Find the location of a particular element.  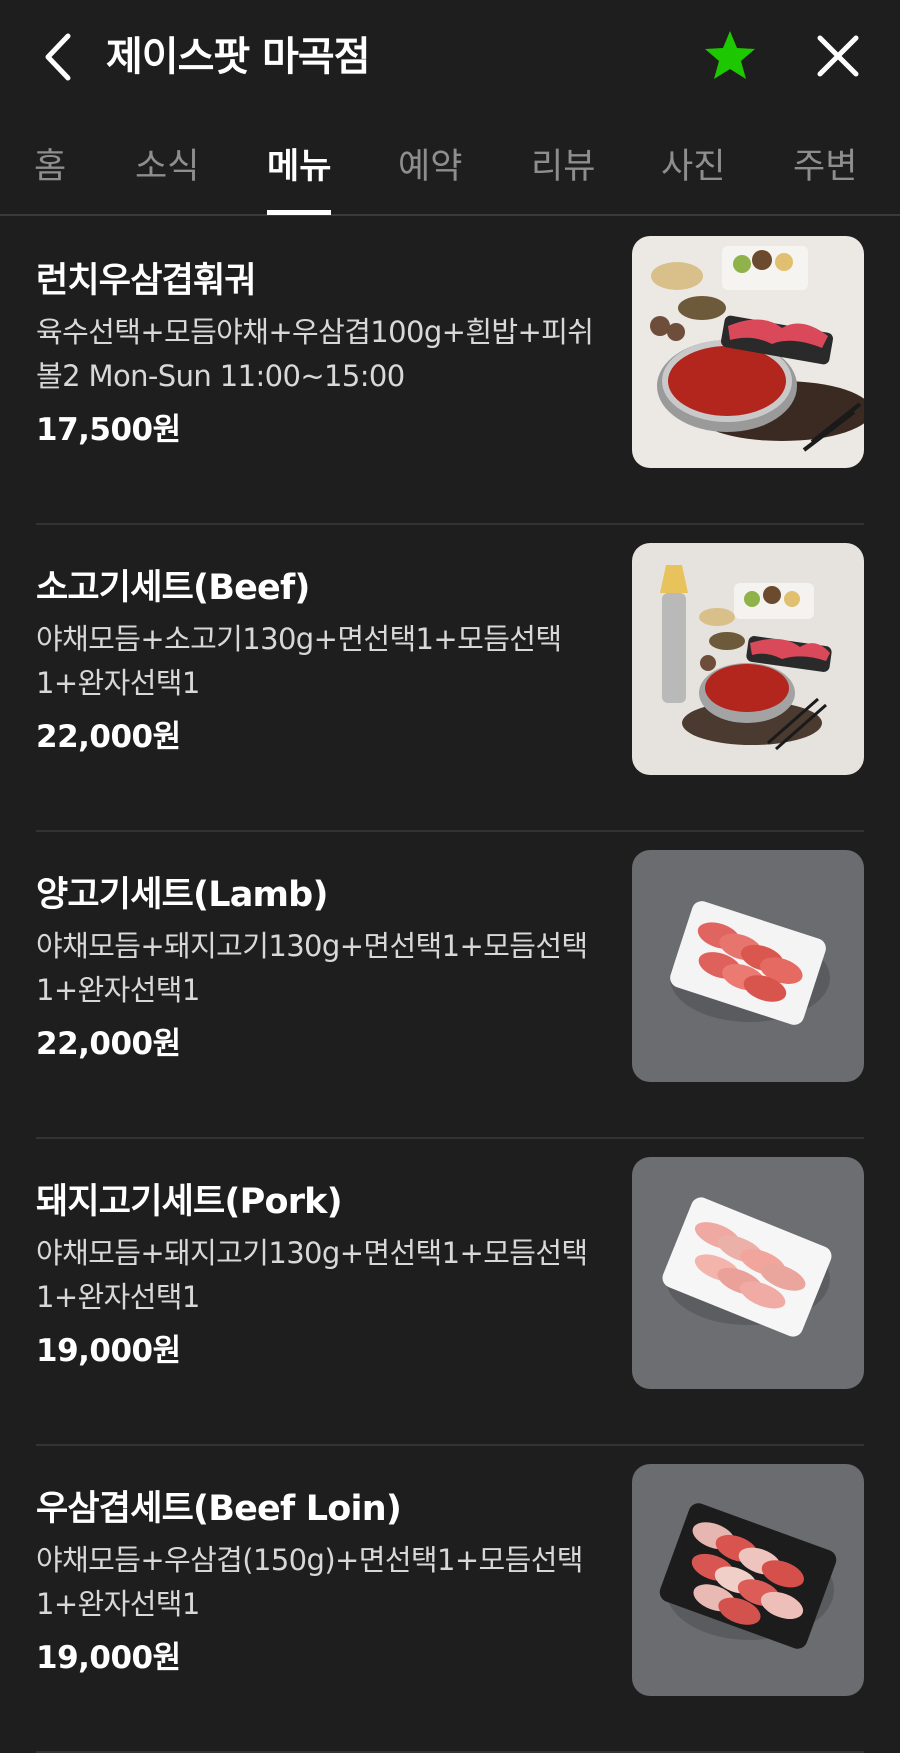

menu-item-description: 야채모듬+소고기130g+면선택1+모듬선택1+완자선택1 is located at coordinates (299, 661).